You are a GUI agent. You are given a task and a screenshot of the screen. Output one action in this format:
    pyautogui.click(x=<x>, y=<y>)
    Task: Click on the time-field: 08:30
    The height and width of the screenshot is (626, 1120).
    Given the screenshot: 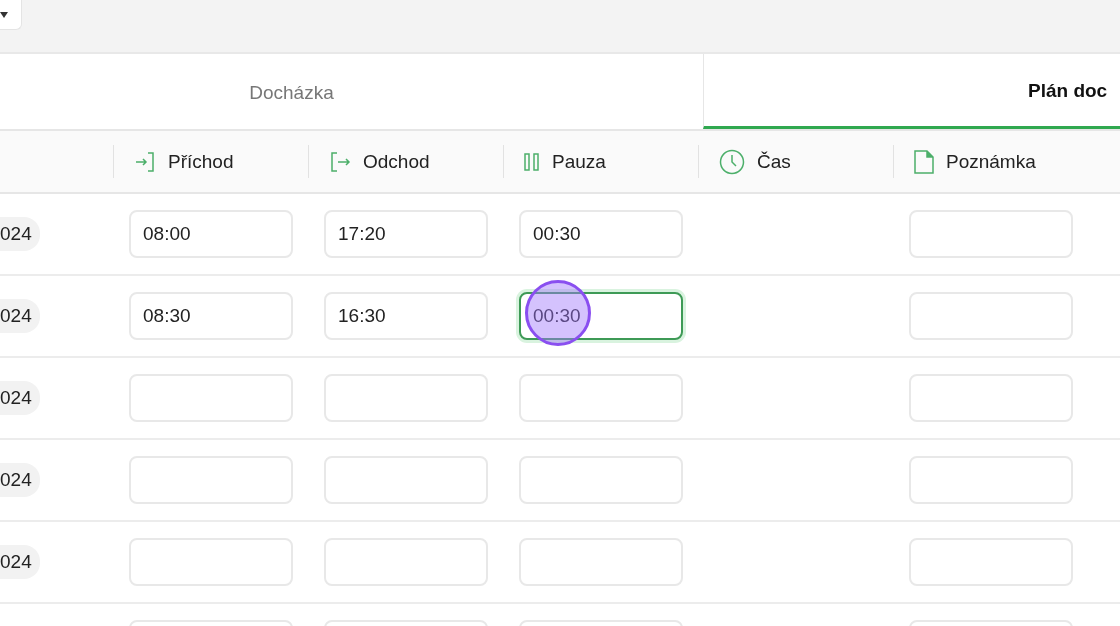 What is the action you would take?
    pyautogui.click(x=211, y=316)
    